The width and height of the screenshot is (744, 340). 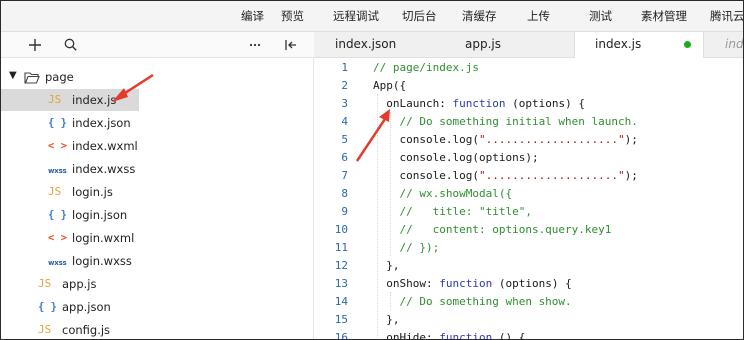 I want to click on arrow-to-index-js, so click(x=137, y=85).